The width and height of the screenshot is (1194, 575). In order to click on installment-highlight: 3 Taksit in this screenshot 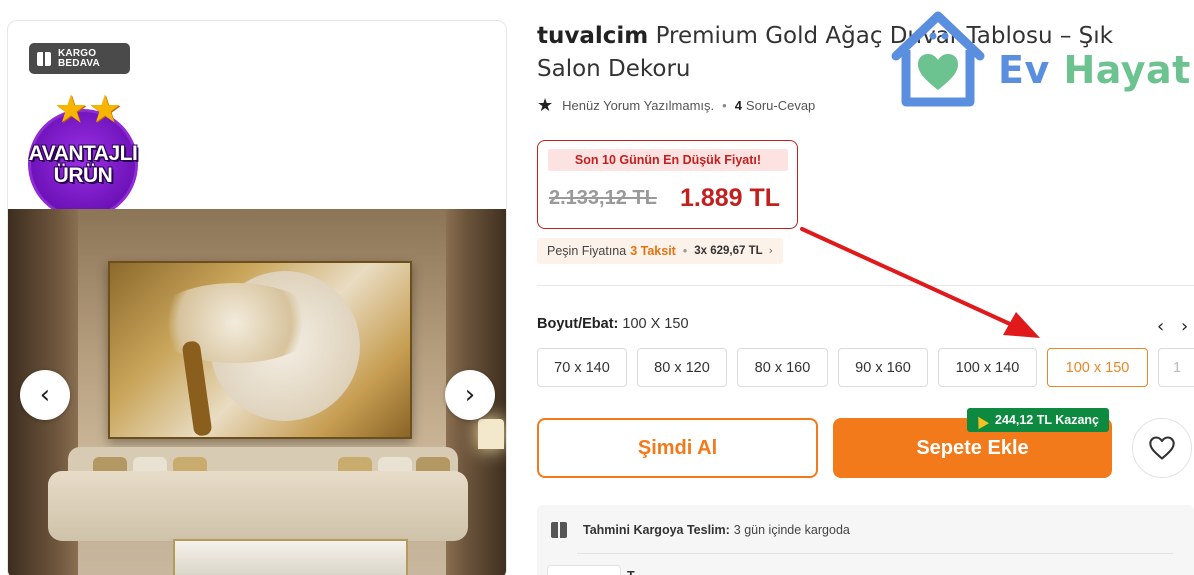, I will do `click(653, 251)`.